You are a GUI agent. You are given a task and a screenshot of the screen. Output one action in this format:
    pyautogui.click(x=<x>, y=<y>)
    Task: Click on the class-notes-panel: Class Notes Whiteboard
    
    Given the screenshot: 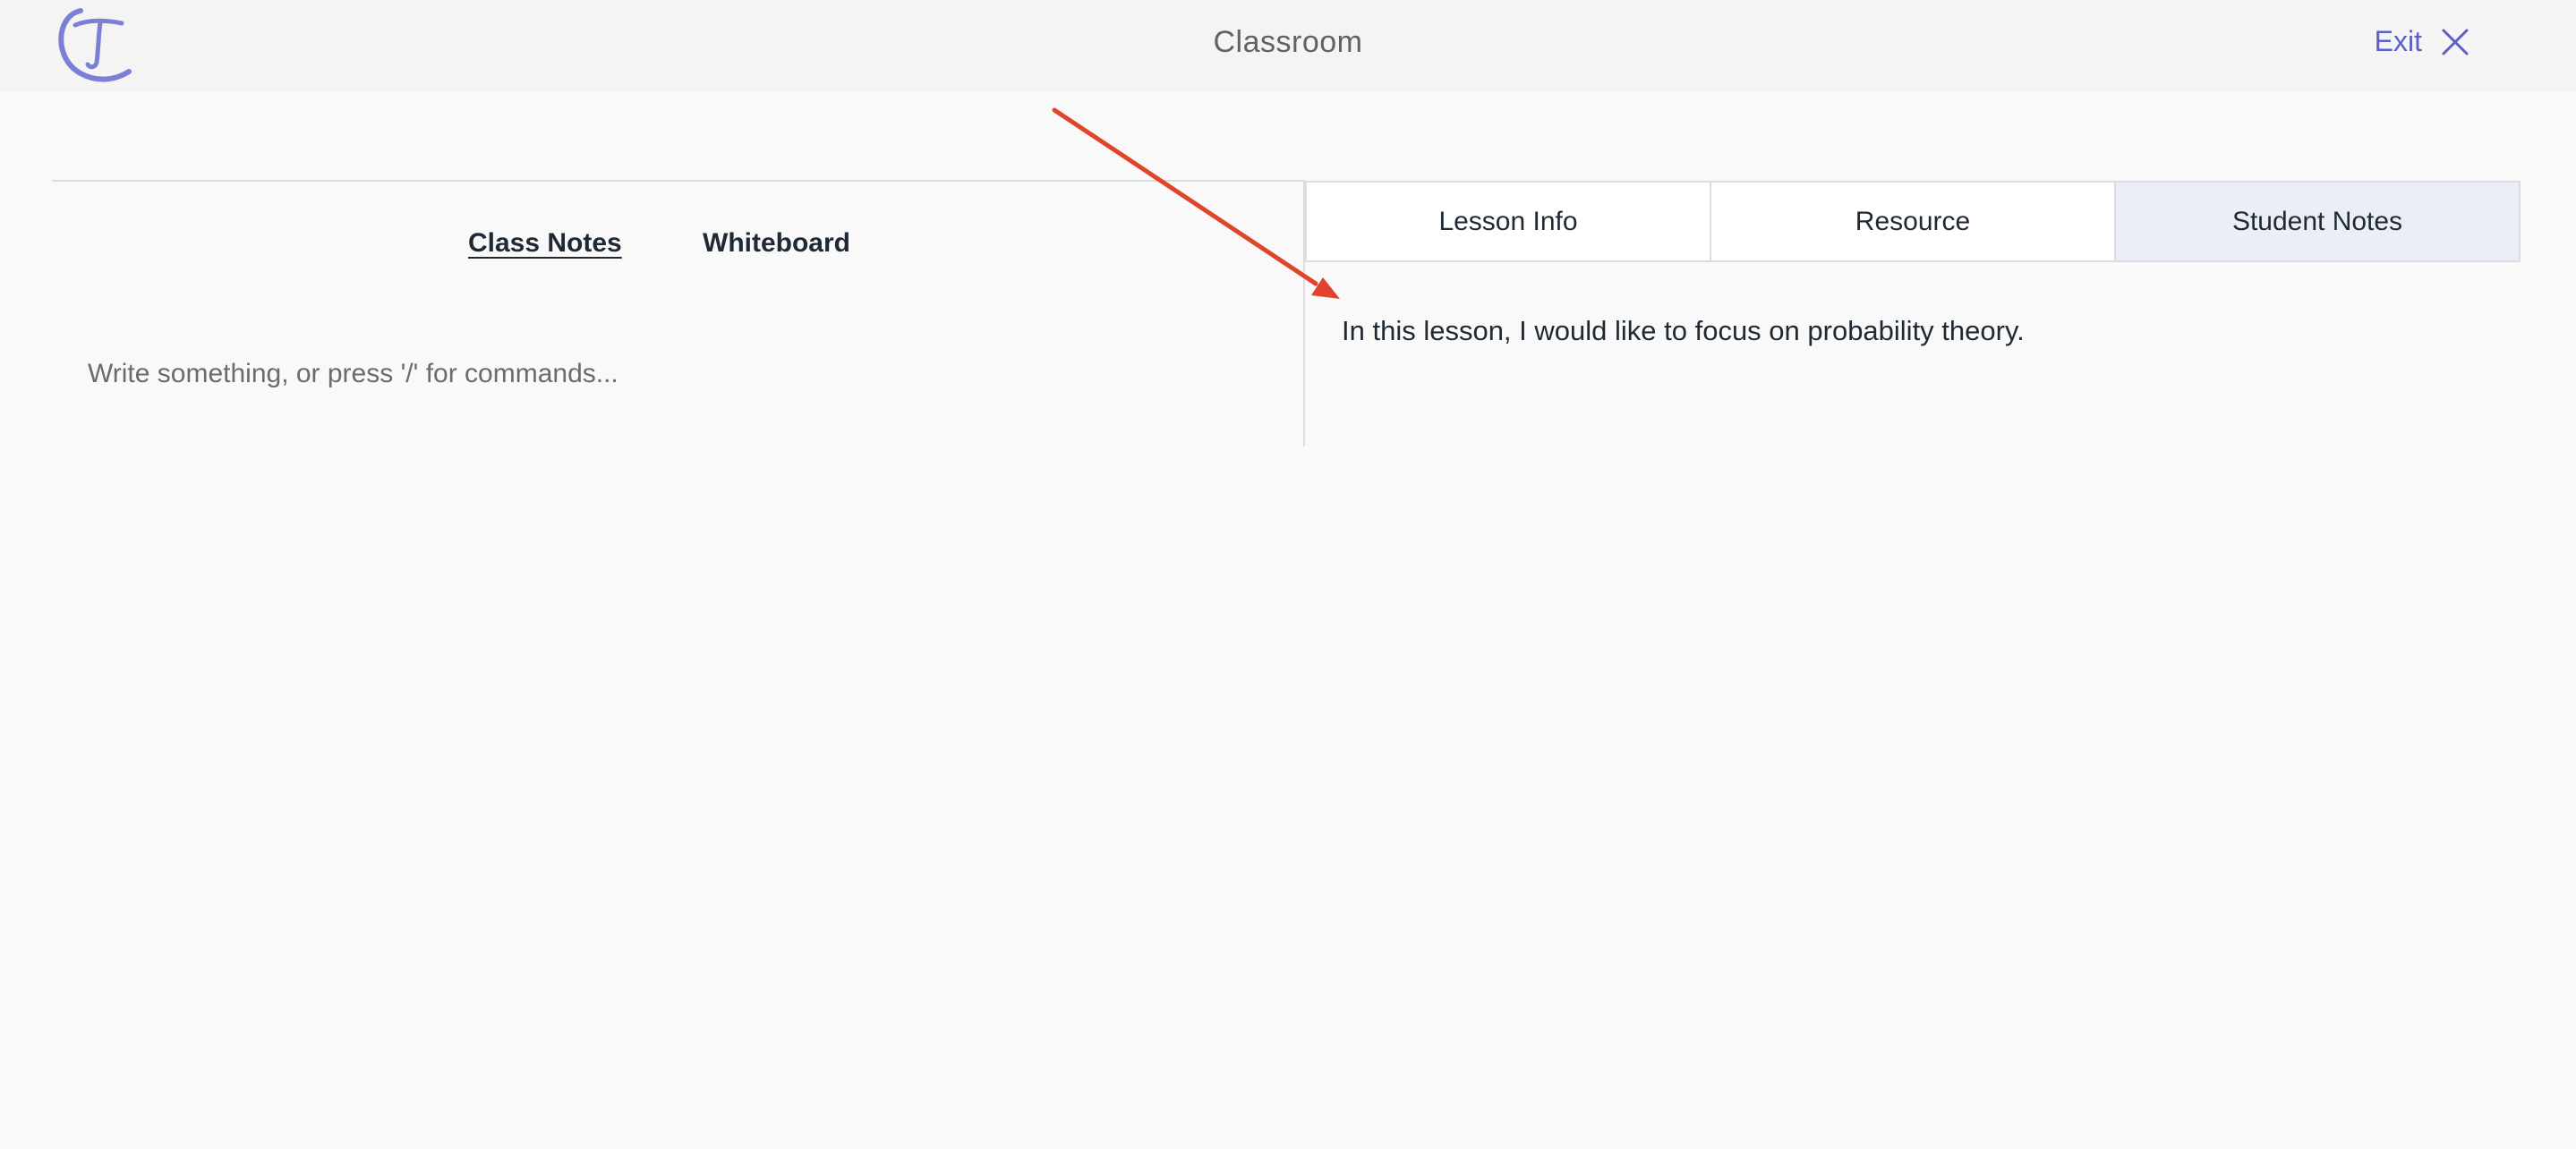 What is the action you would take?
    pyautogui.click(x=678, y=313)
    